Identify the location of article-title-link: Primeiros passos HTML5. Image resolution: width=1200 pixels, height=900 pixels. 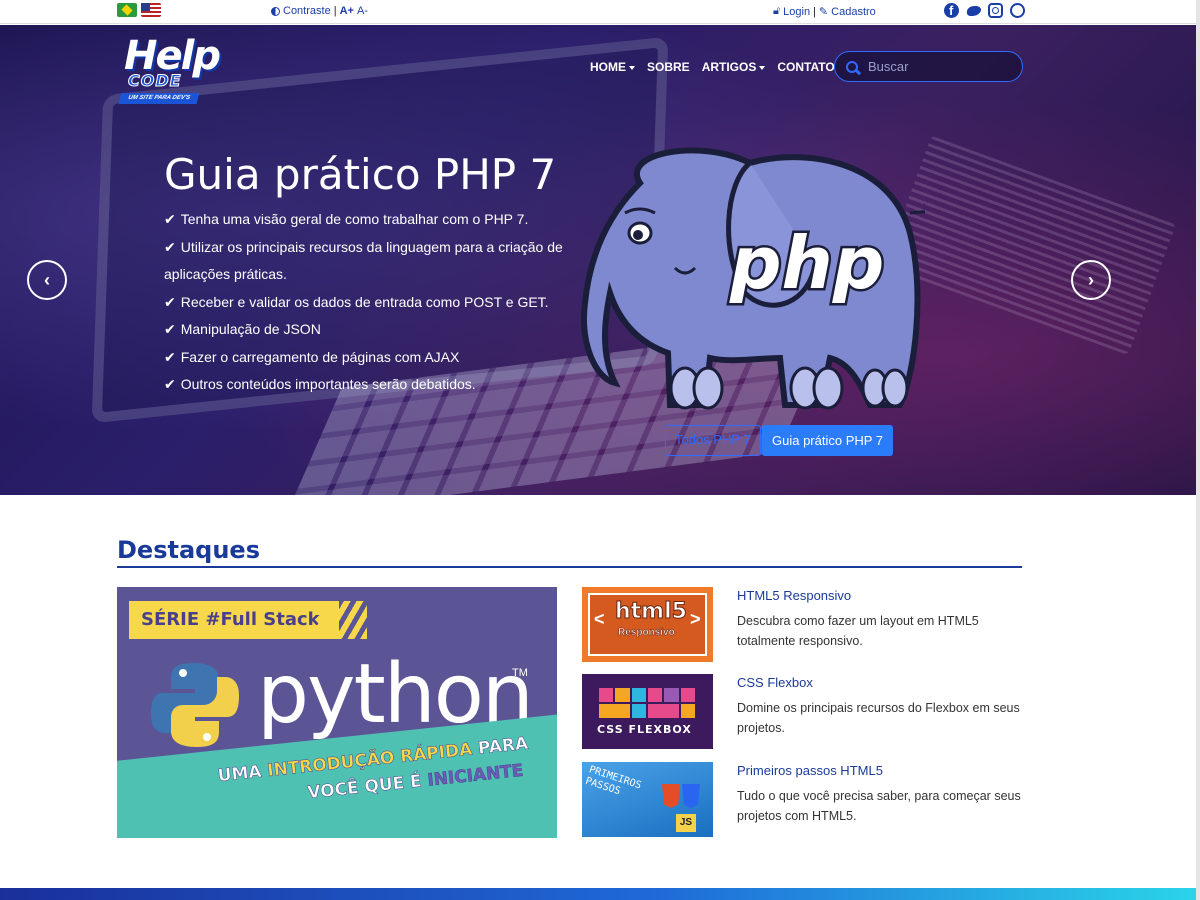
(810, 770).